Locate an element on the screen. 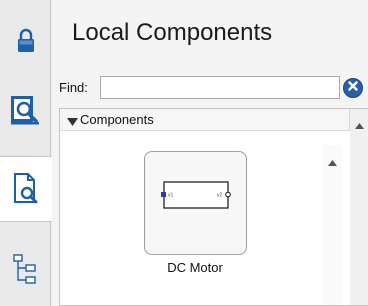 This screenshot has height=306, width=368. svg-text: v2 is located at coordinates (220, 196).